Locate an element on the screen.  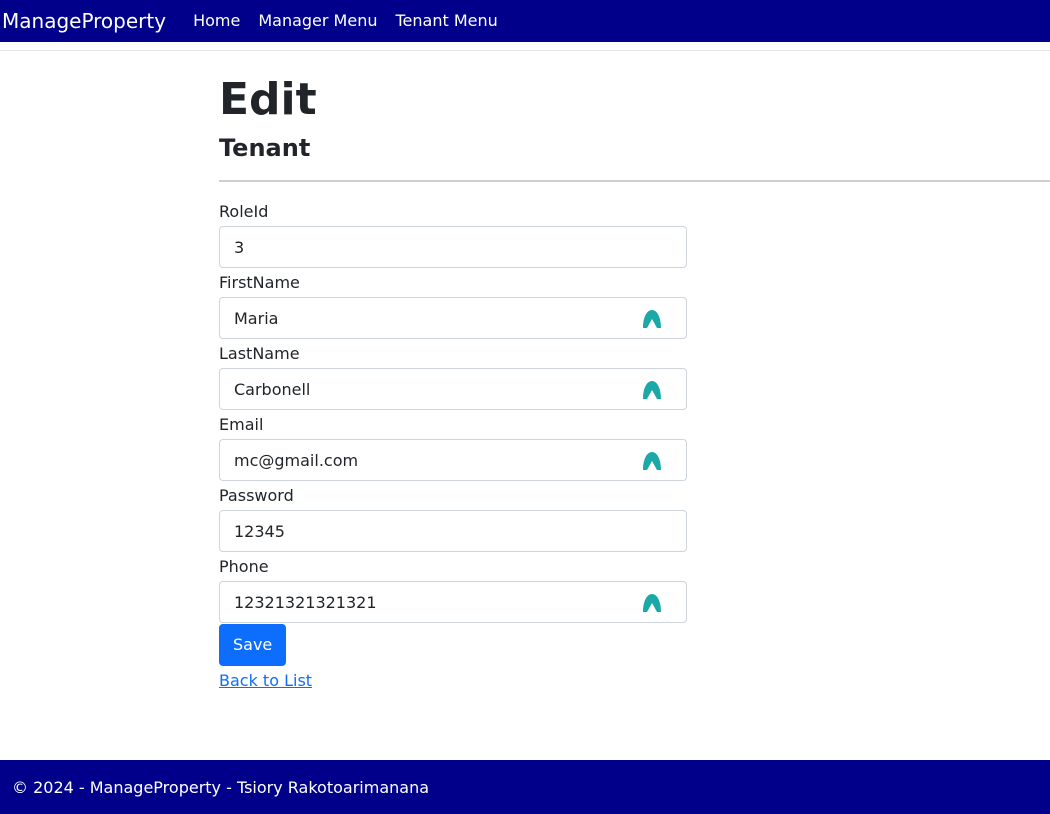
firstname-input is located at coordinates (453, 318).